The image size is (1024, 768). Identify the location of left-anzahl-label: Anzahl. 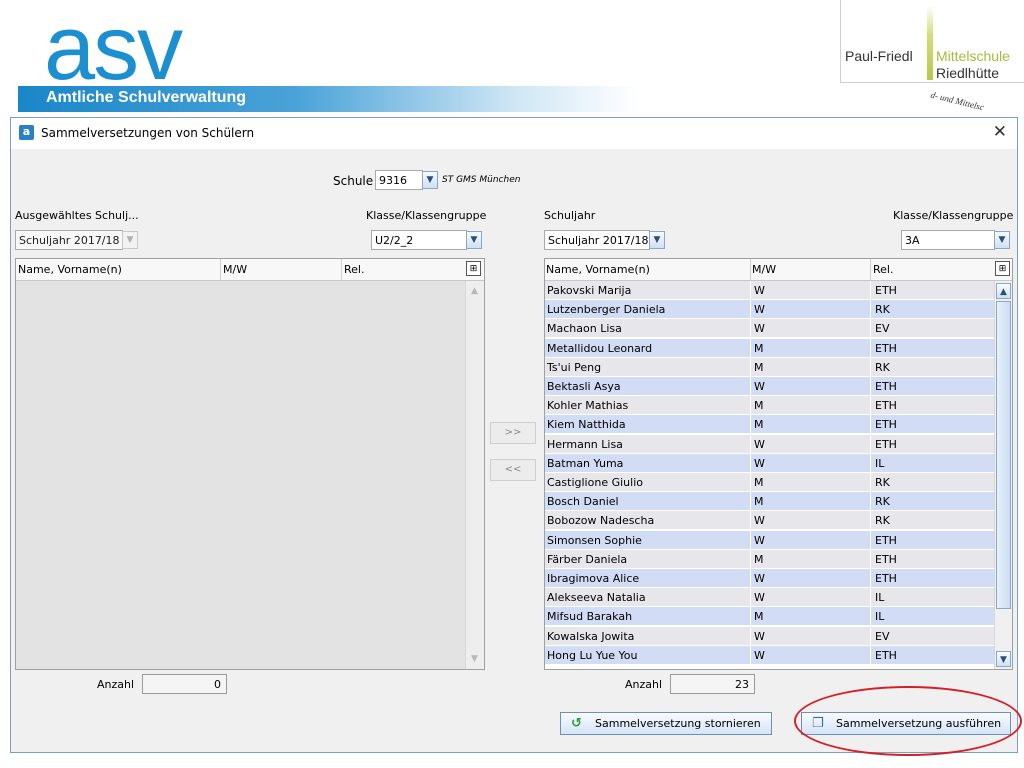
(116, 684).